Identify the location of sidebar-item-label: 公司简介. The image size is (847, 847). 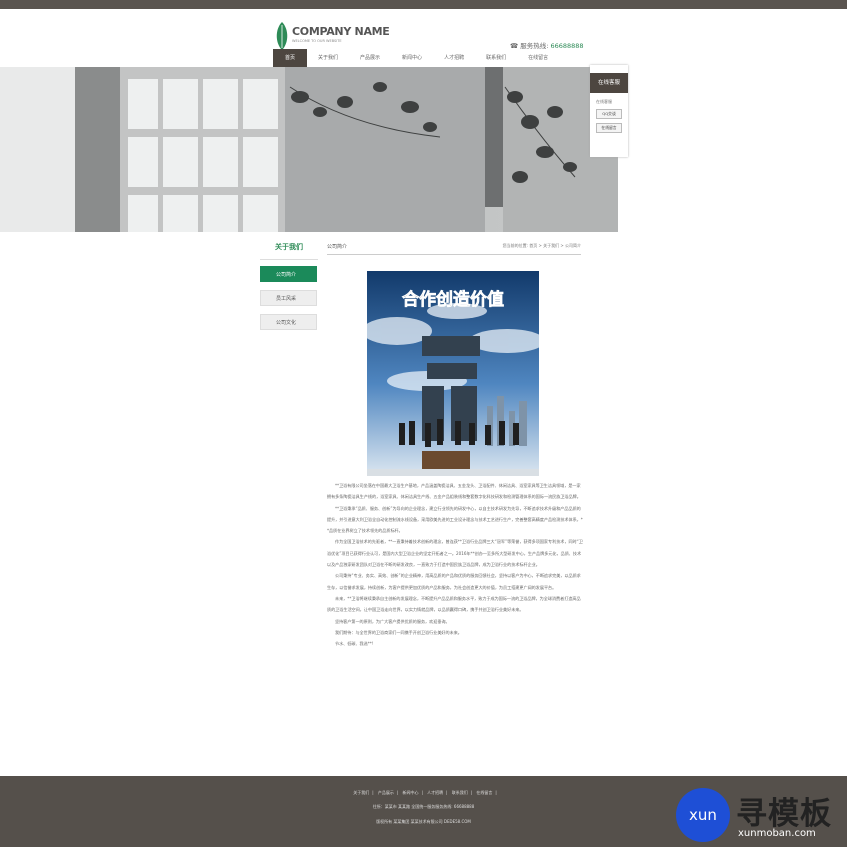
(286, 275).